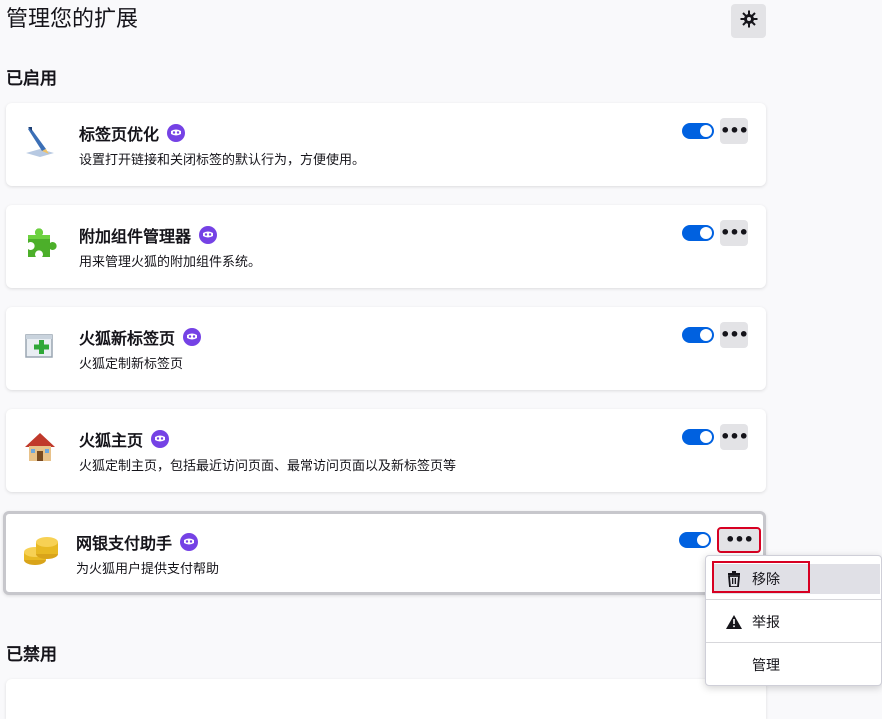 The width and height of the screenshot is (882, 719). I want to click on extension-description: 火狐定制新标签页, so click(131, 364).